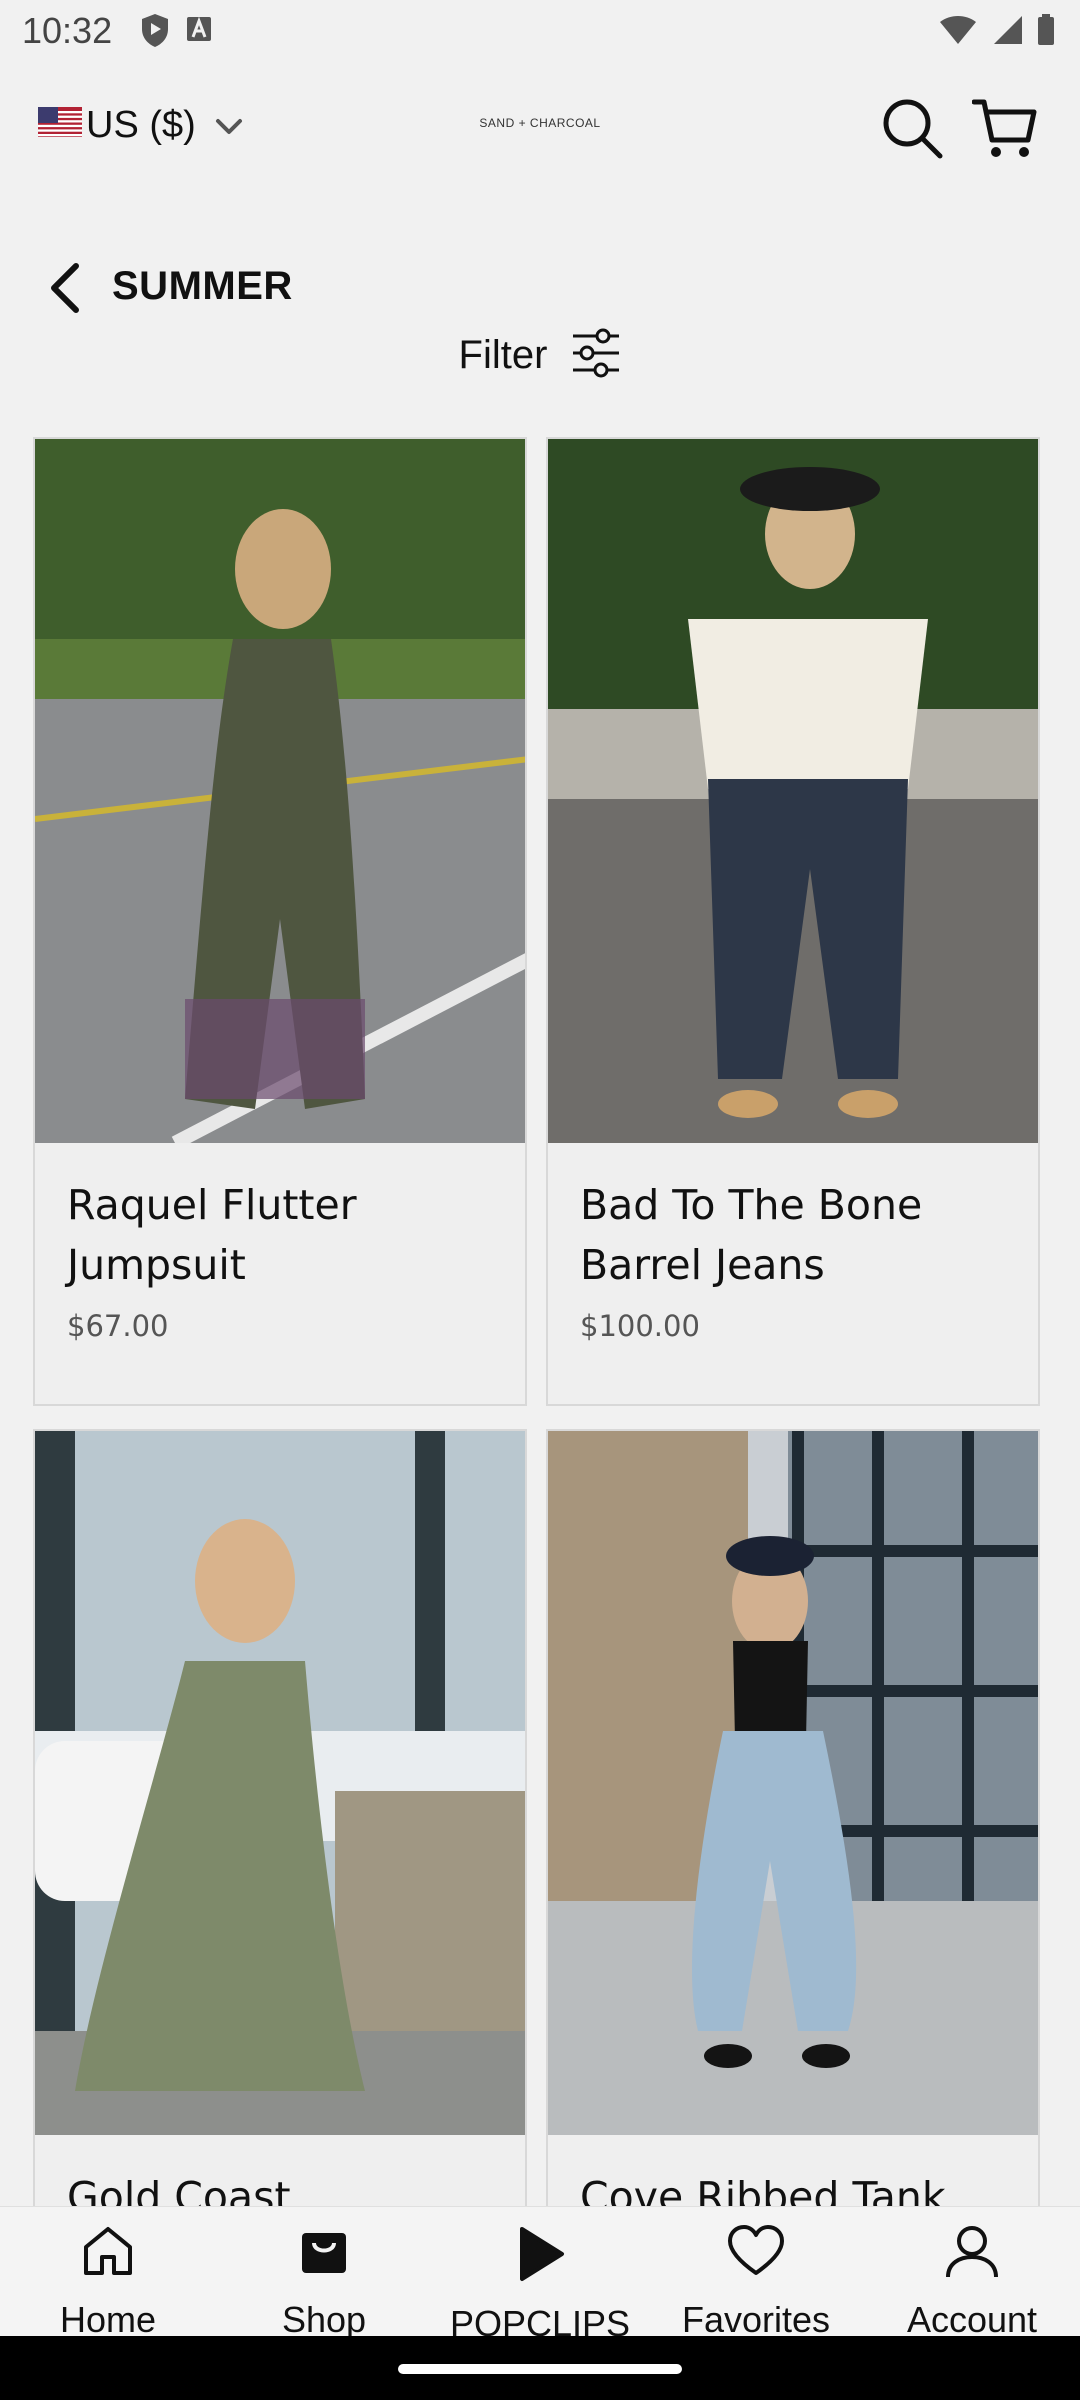 Image resolution: width=1080 pixels, height=2400 pixels. What do you see at coordinates (62, 125) in the screenshot?
I see `us-flag-icon` at bounding box center [62, 125].